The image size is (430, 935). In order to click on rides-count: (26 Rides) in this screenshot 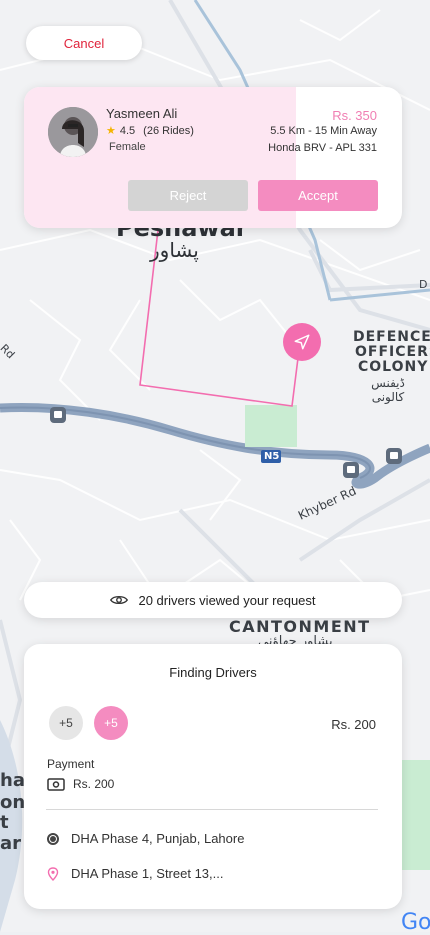, I will do `click(168, 130)`.